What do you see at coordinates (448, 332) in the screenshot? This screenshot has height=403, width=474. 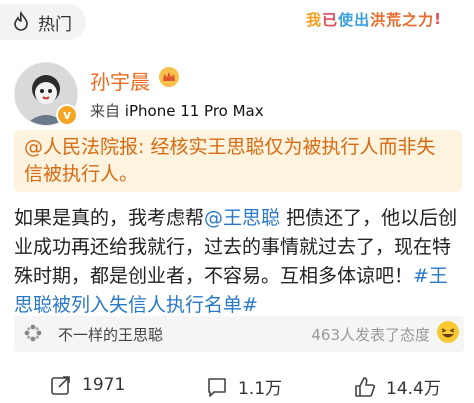 I see `laughing-emoji-icon` at bounding box center [448, 332].